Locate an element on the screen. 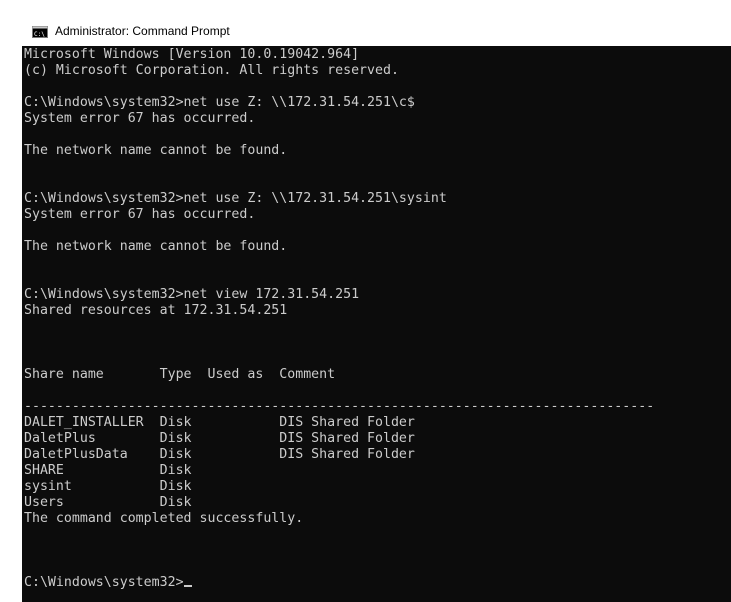 This screenshot has height=602, width=731. console-line: Share name Type Used as Comment is located at coordinates (180, 374).